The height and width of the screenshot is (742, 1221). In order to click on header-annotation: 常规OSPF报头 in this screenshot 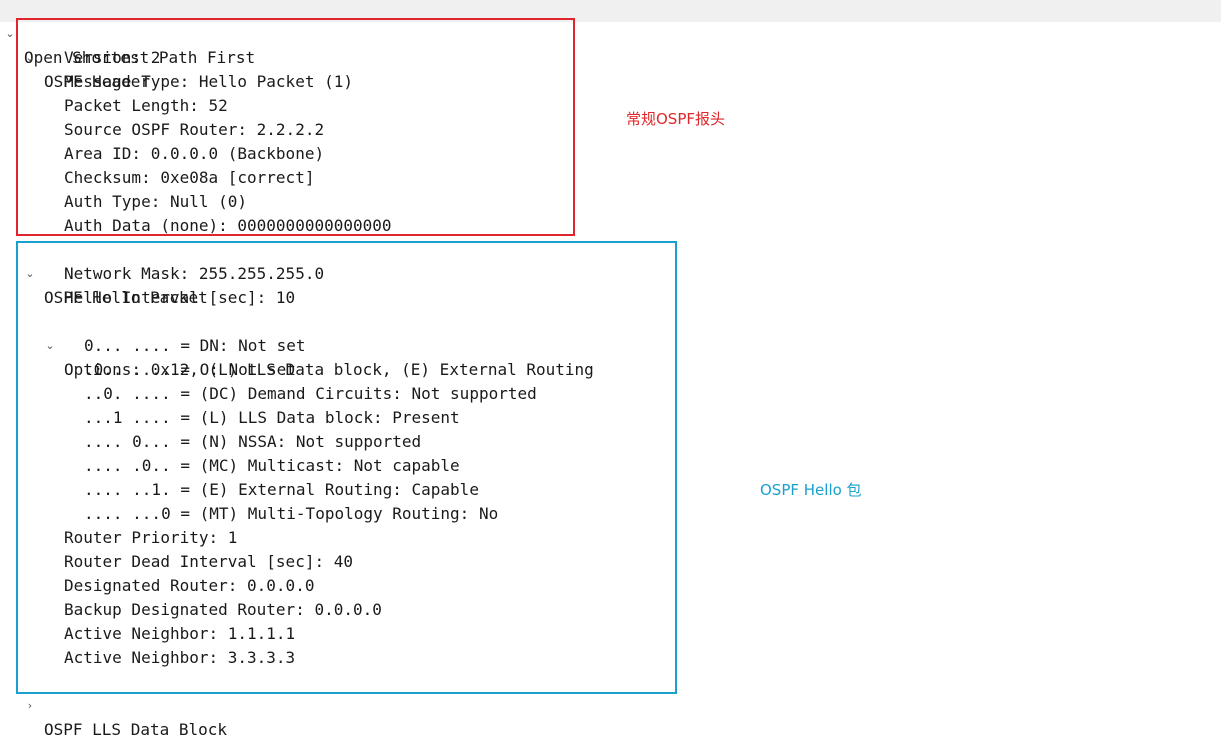, I will do `click(676, 119)`.